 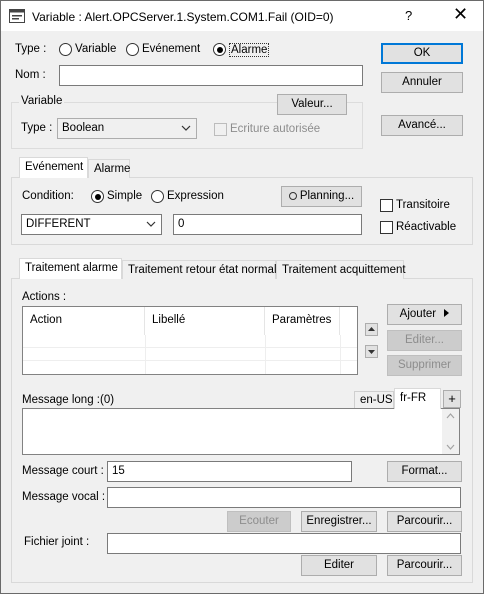 What do you see at coordinates (57, 542) in the screenshot?
I see `fichier-joint-label: Fichier joint :` at bounding box center [57, 542].